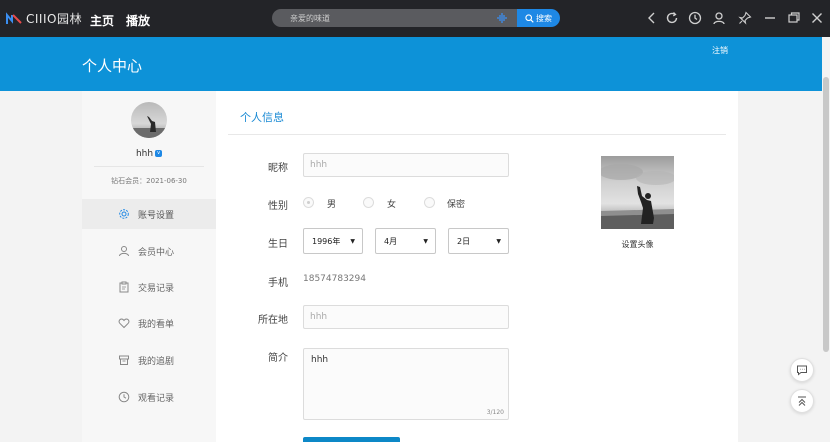 The height and width of the screenshot is (442, 830). What do you see at coordinates (156, 252) in the screenshot?
I see `sidebar-item-label: 会员中心` at bounding box center [156, 252].